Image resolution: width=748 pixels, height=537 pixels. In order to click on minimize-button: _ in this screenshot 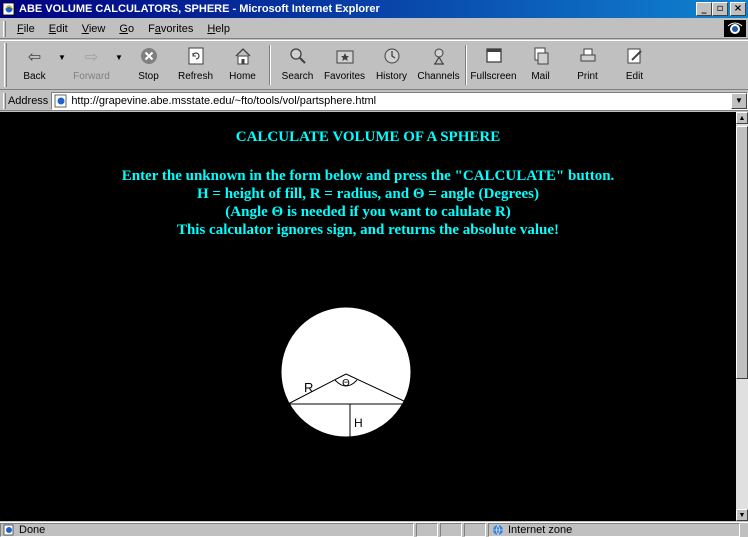, I will do `click(704, 9)`.